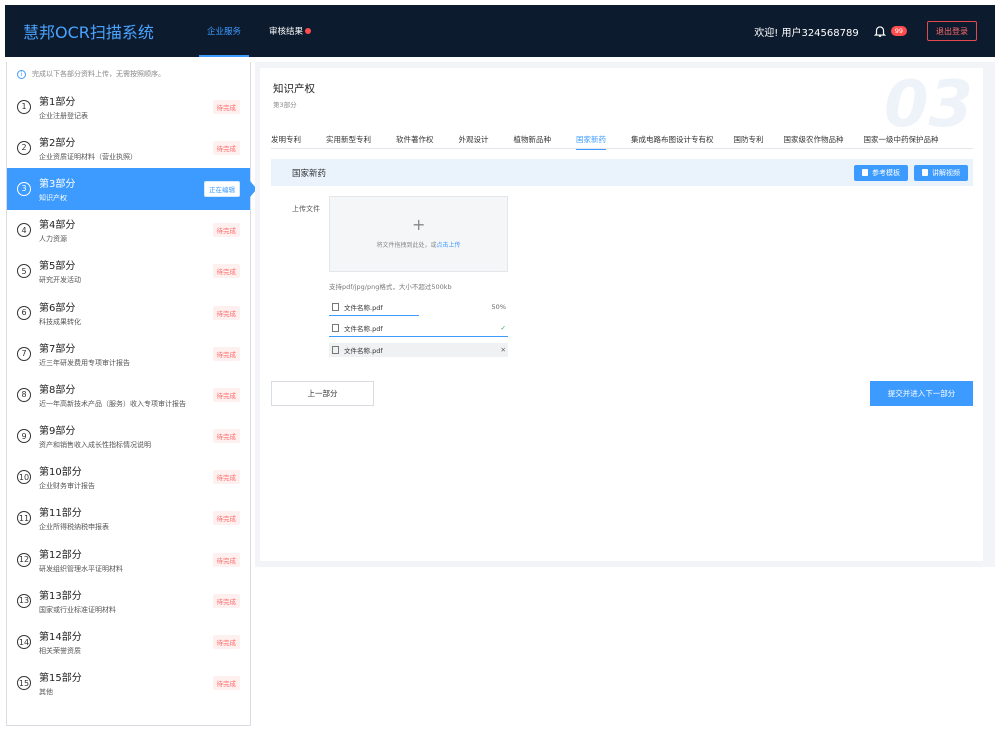 This screenshot has height=733, width=1000. I want to click on sidebar-item-title: 第9部分, so click(57, 432).